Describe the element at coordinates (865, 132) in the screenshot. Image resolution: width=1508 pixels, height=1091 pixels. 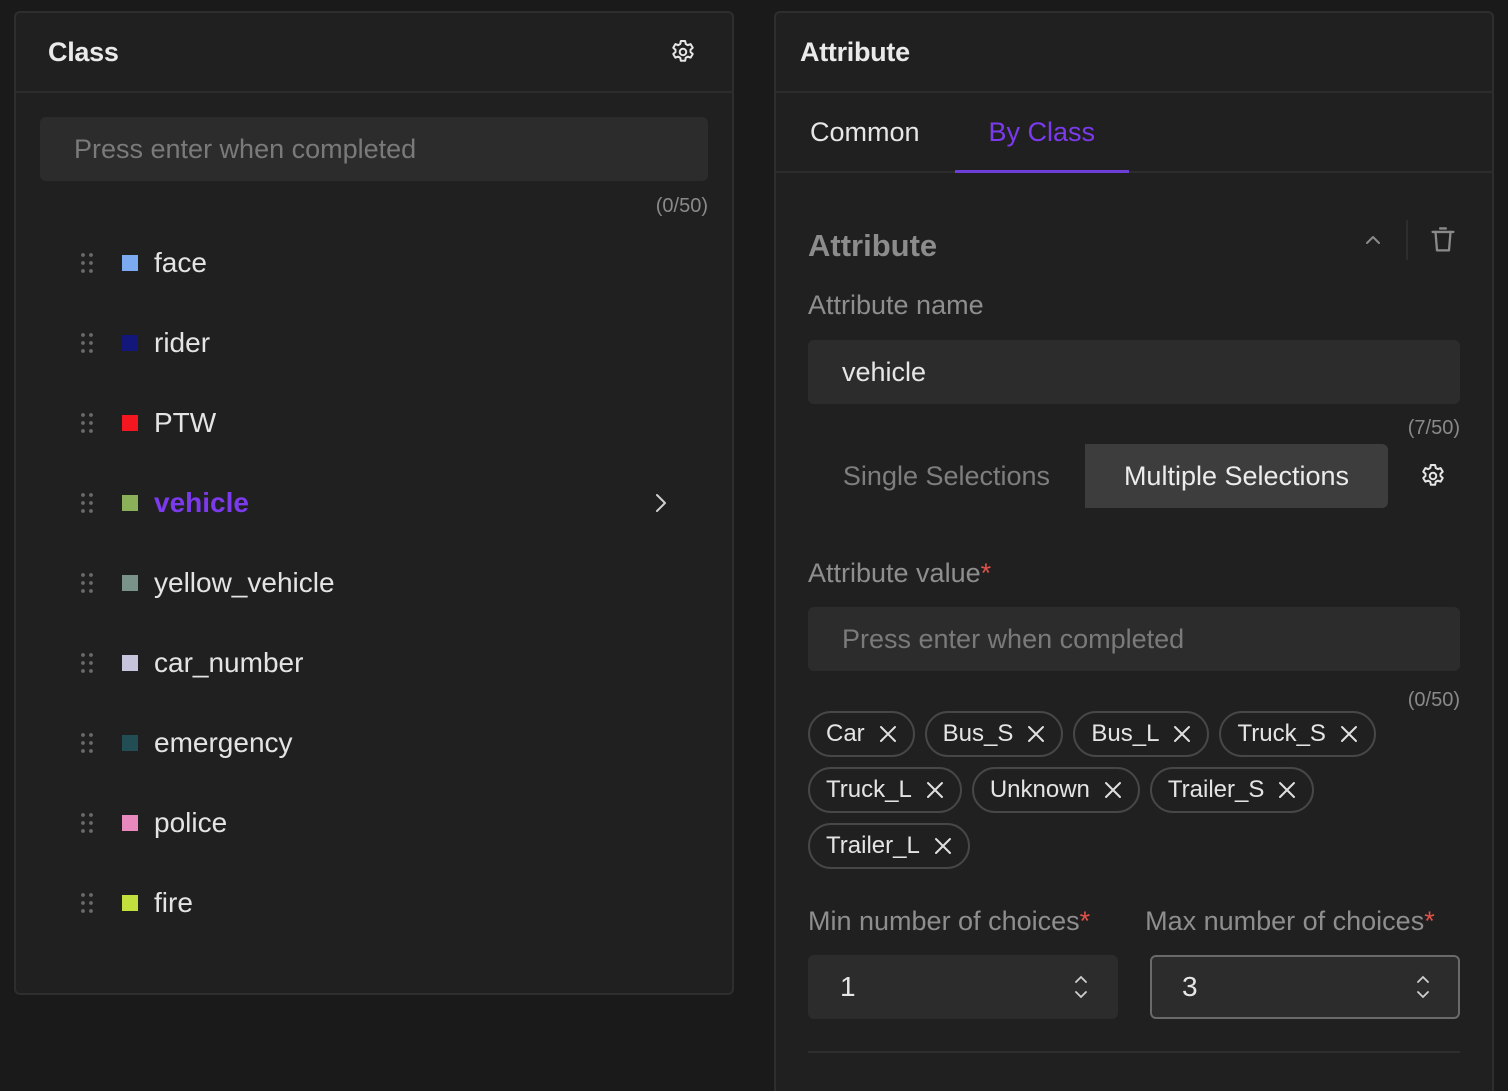
I see `tab-common: Common` at that location.